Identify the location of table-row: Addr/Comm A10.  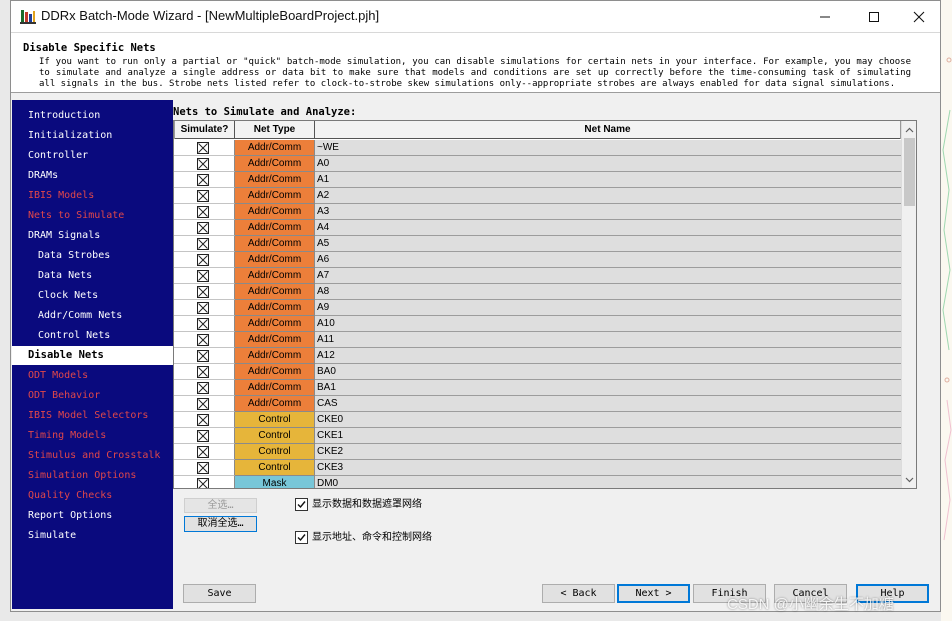
(537, 324).